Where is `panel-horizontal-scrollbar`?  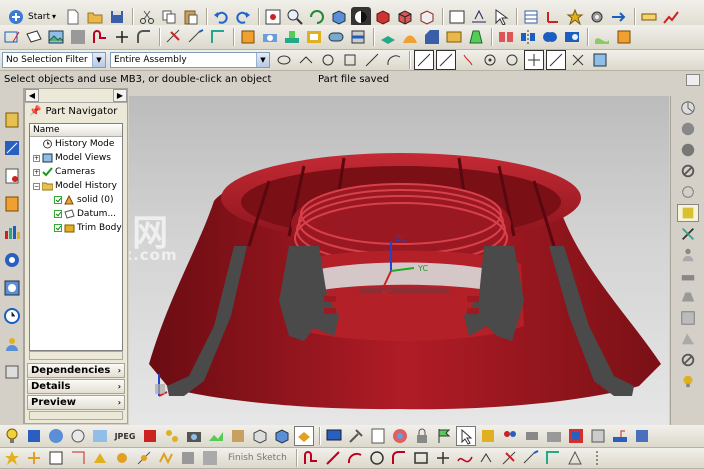 panel-horizontal-scrollbar is located at coordinates (76, 415).